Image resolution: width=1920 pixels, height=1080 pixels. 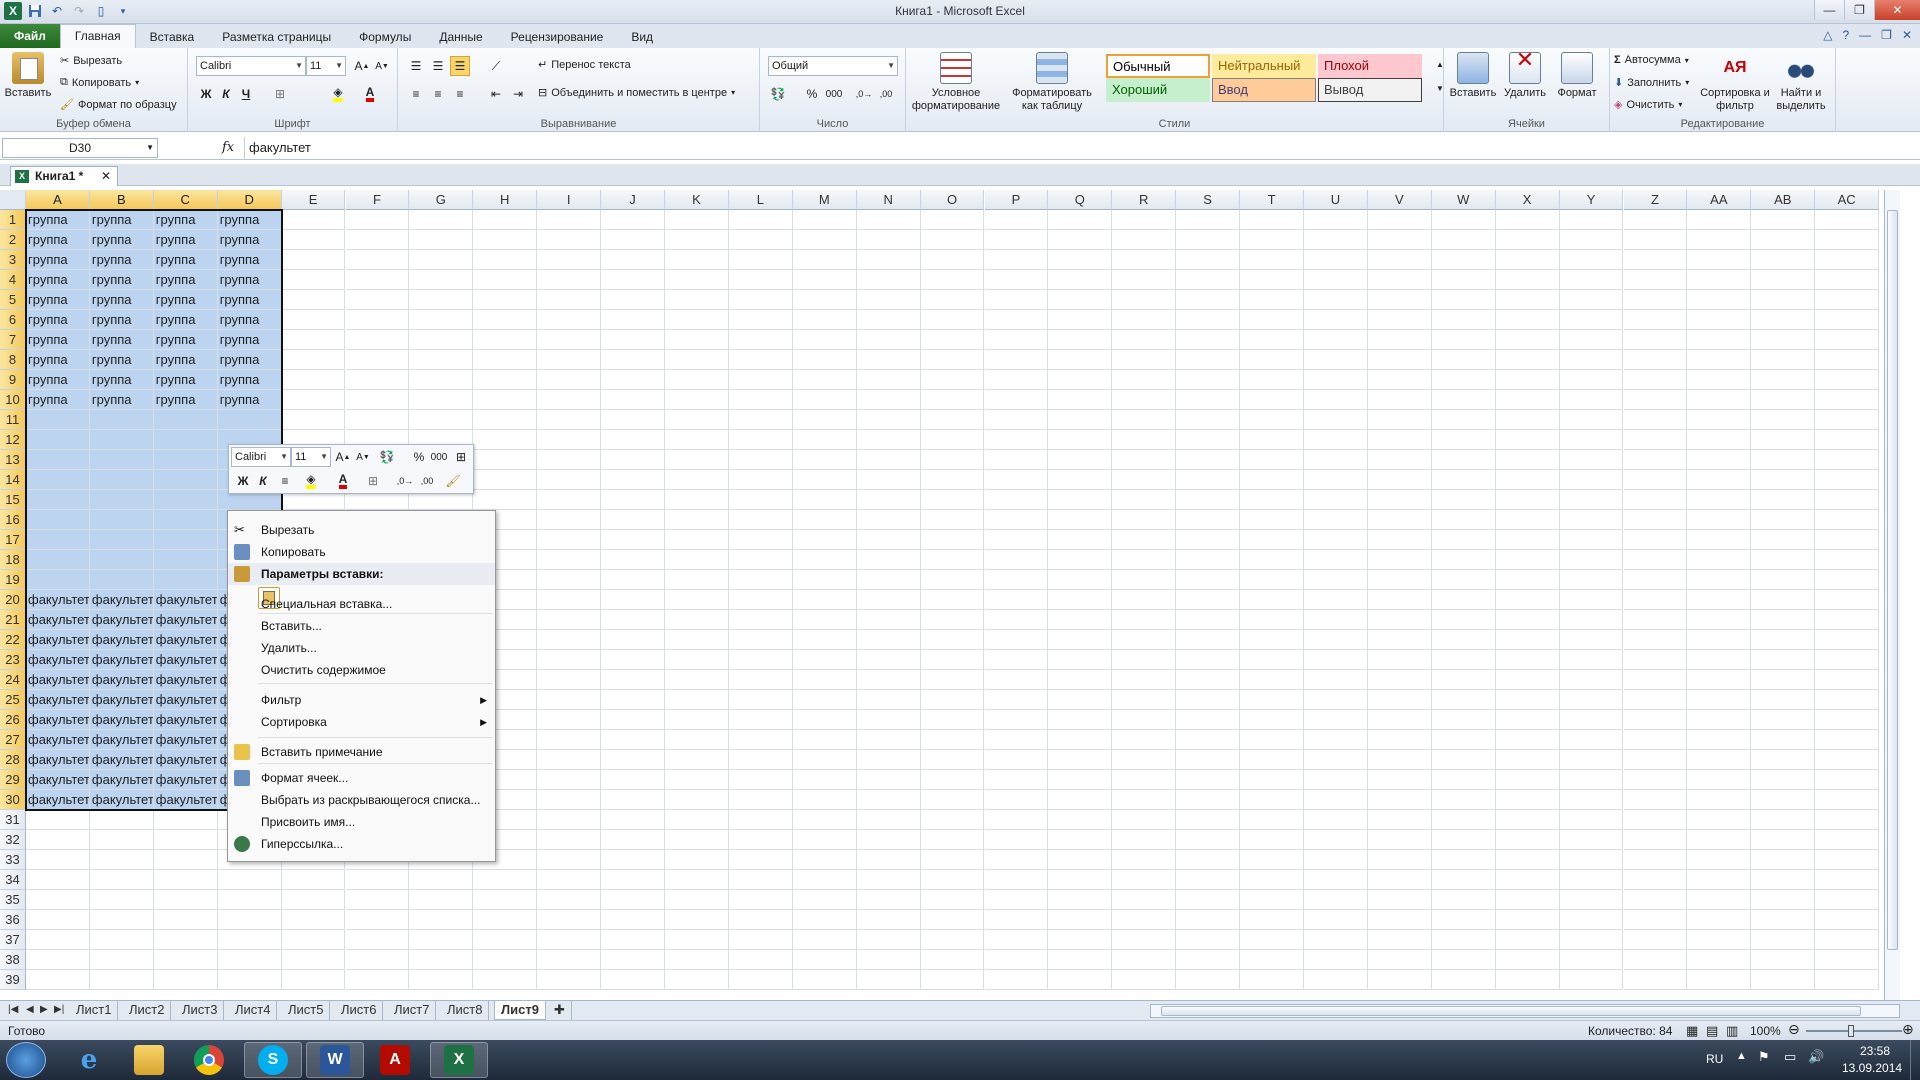 What do you see at coordinates (1080, 560) in the screenshot?
I see `cell-q18` at bounding box center [1080, 560].